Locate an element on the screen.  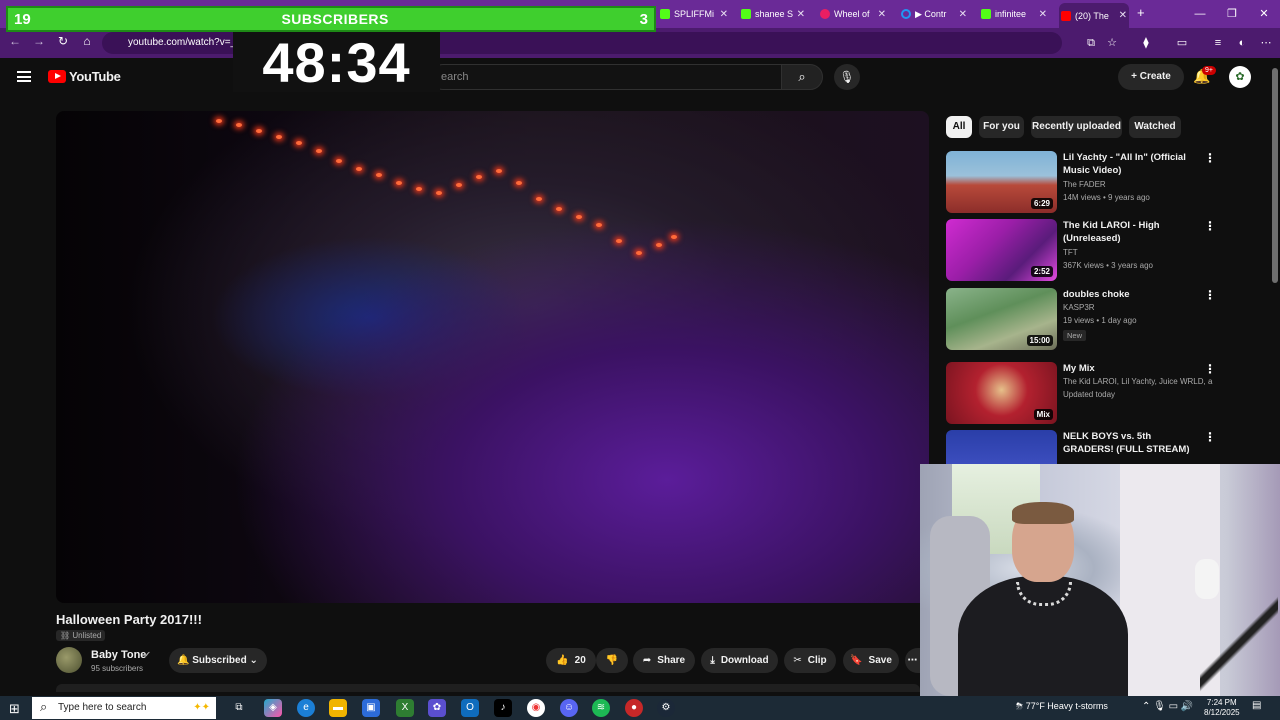
recommendation-title: doubles choke is located at coordinates (1130, 294).